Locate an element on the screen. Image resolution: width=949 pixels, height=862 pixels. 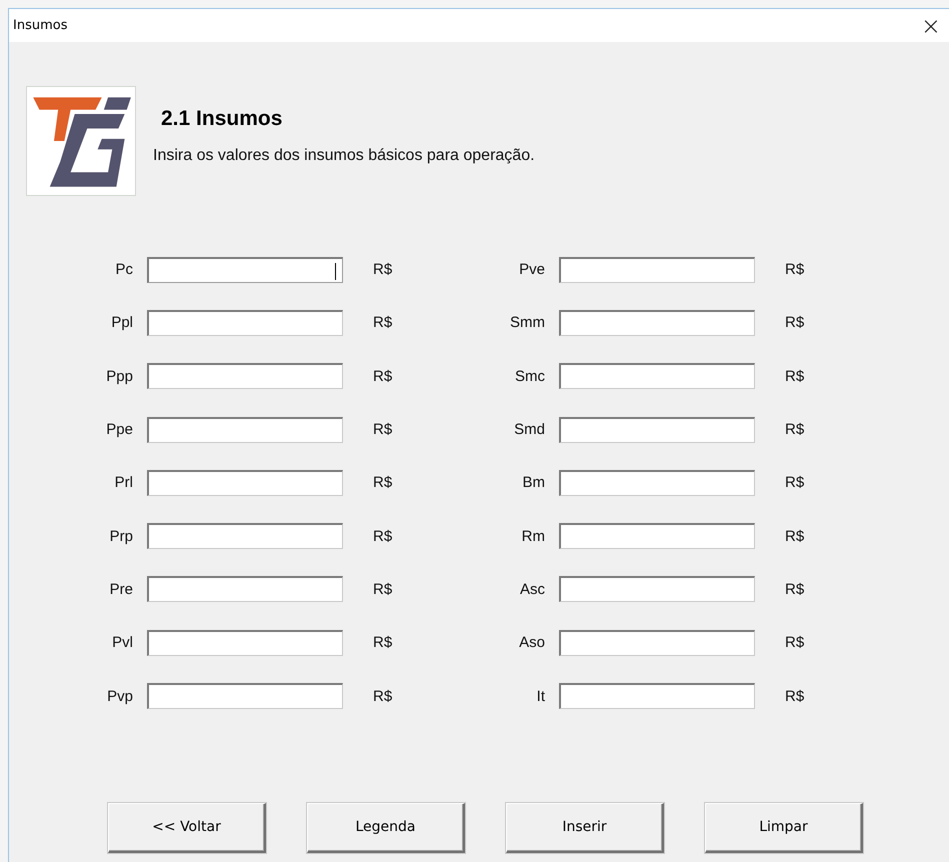
field-label: Pvl is located at coordinates (122, 643).